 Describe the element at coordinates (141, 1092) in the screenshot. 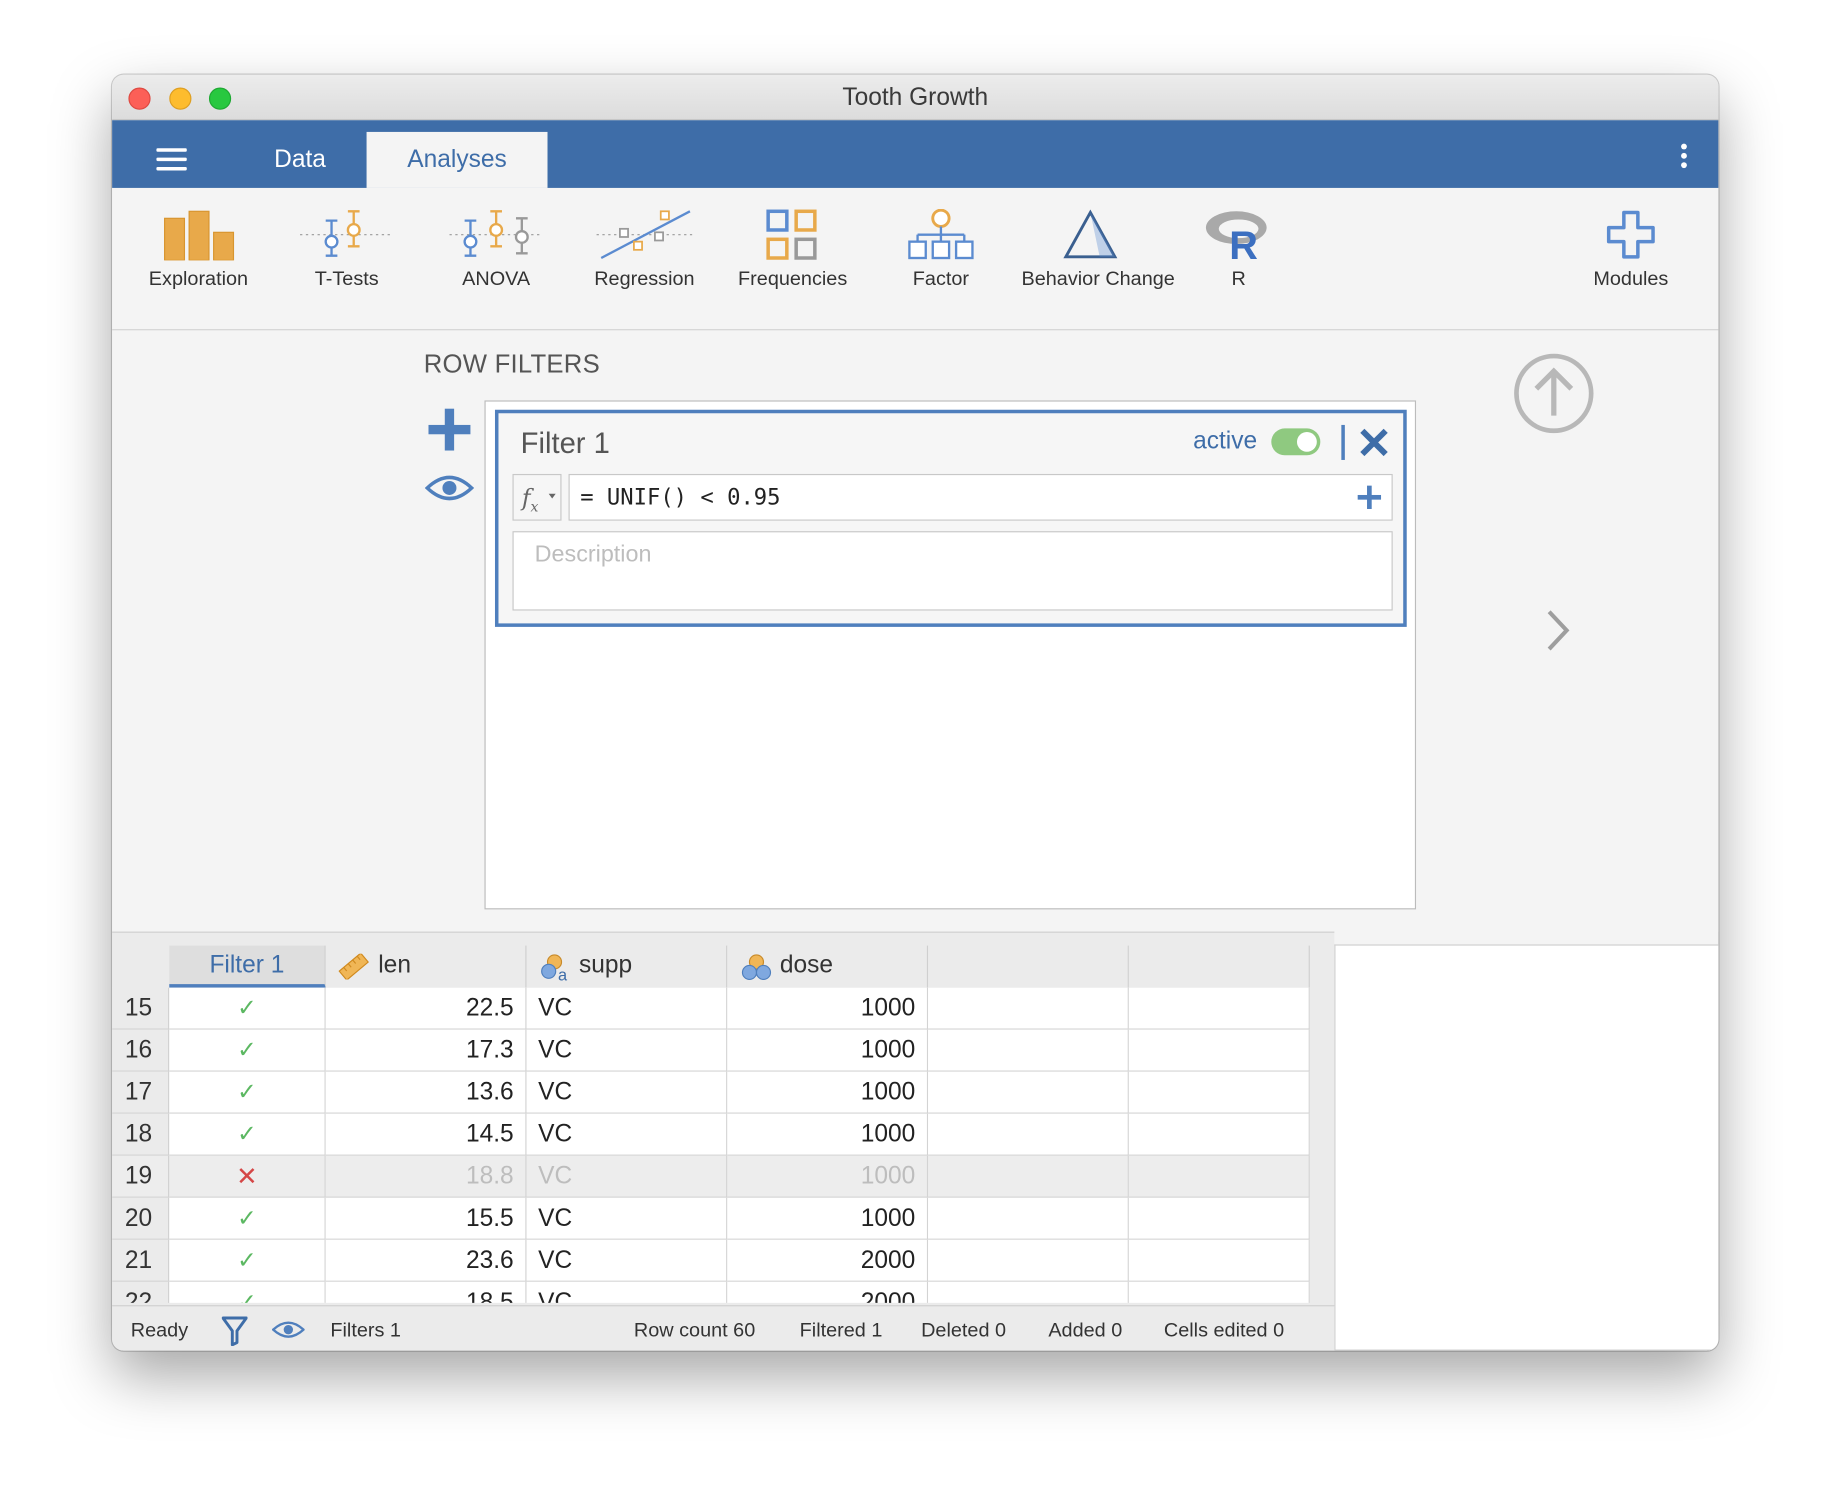

I see `row-number: 17` at that location.